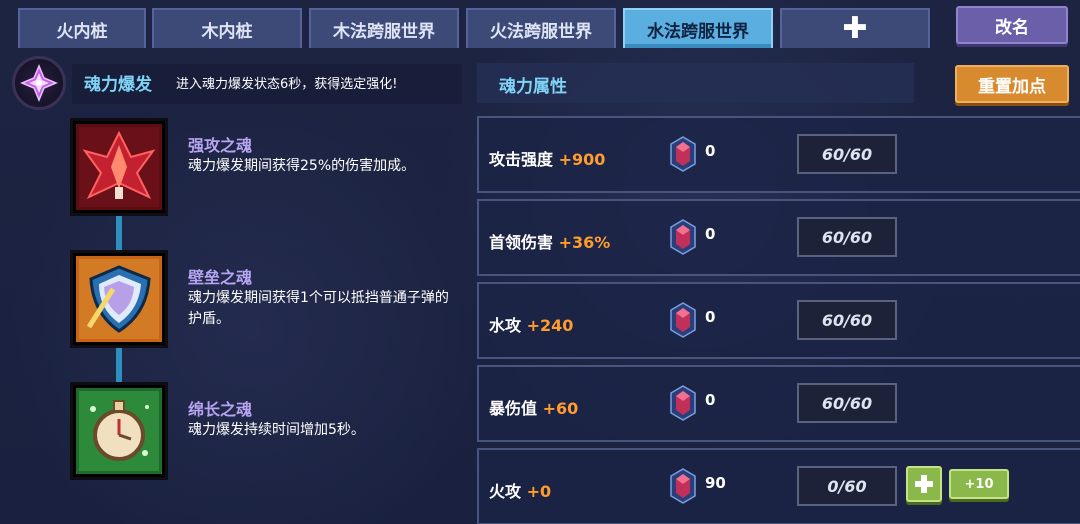  What do you see at coordinates (227, 31) in the screenshot?
I see `tab-label: 木内桩` at bounding box center [227, 31].